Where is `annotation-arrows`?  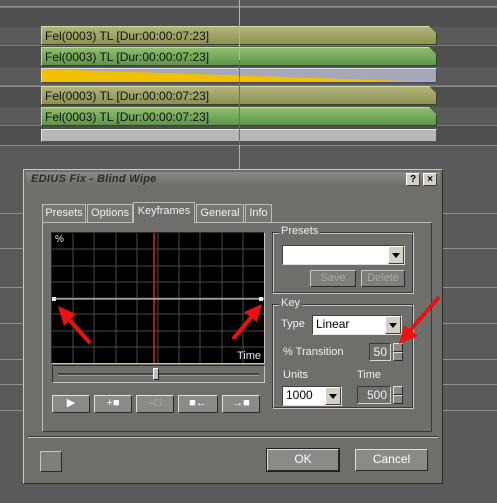
annotation-arrows is located at coordinates (249, 320).